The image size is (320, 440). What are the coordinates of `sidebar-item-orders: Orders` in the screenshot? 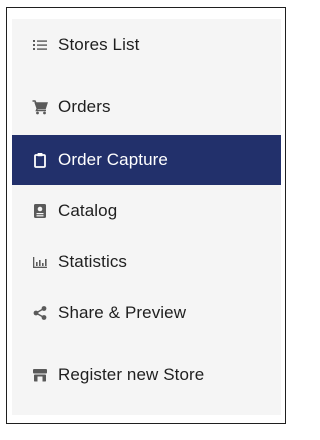 It's located at (146, 107).